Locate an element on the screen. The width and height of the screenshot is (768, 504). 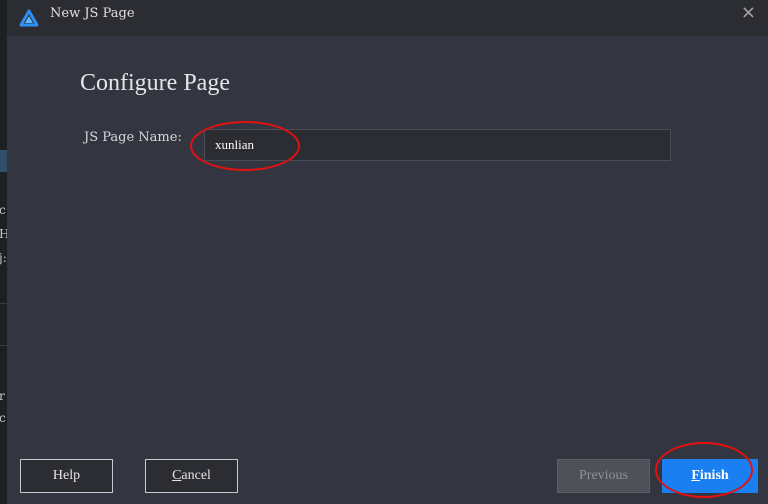
background-text-fragment: H is located at coordinates (3, 234).